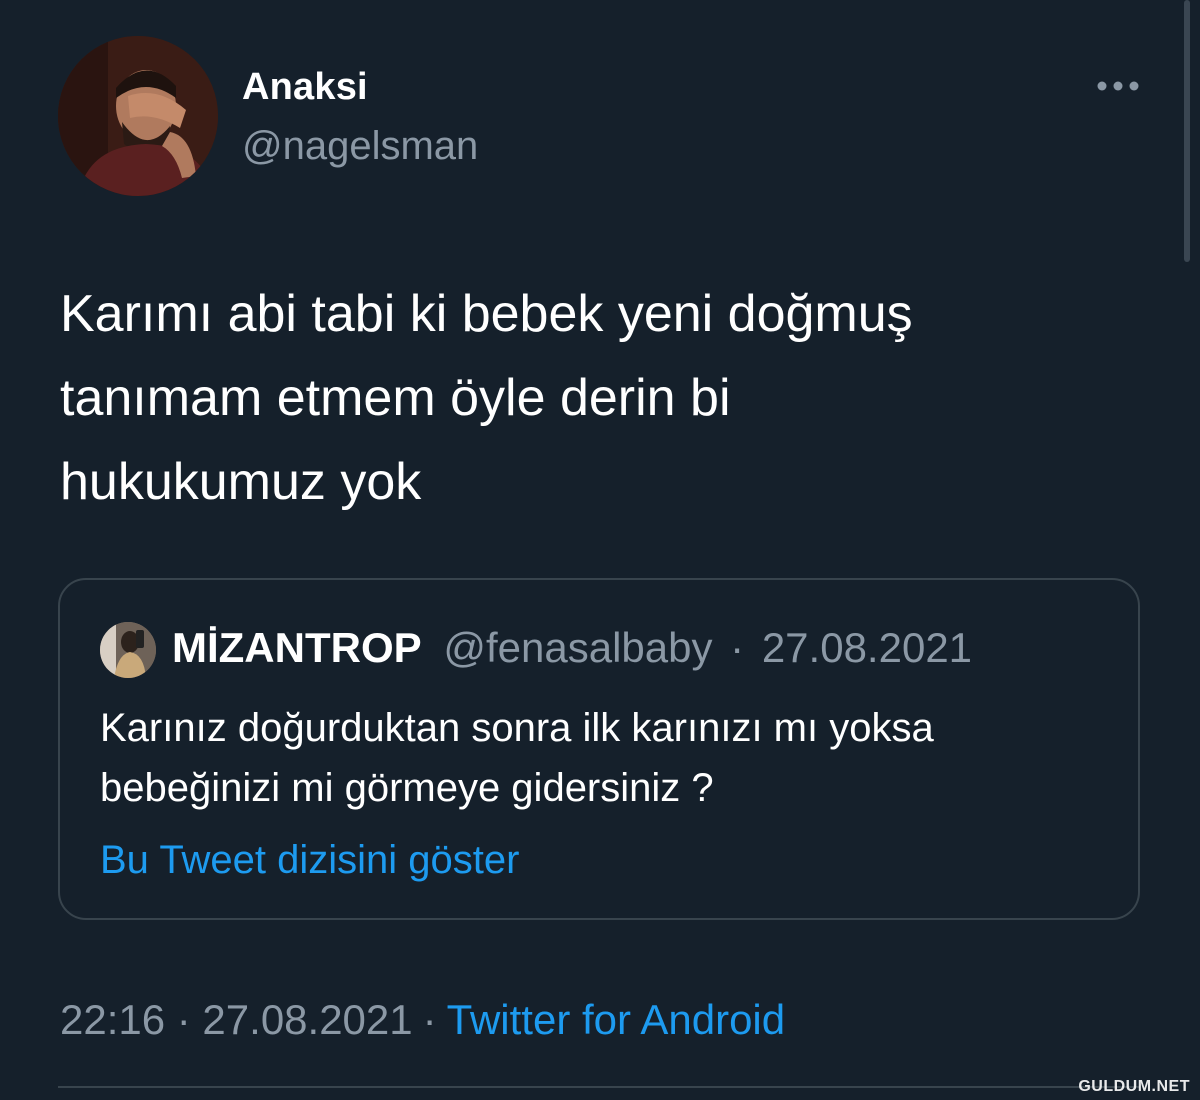 The image size is (1200, 1100). I want to click on author-username: @nagelsman, so click(360, 146).